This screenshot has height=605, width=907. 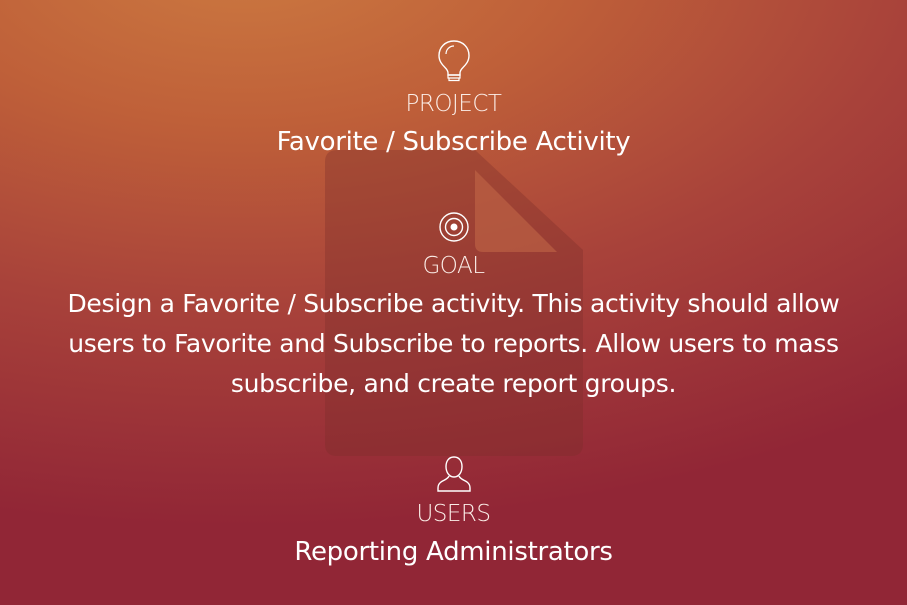 I want to click on project-title: Favorite / Subscribe Activity, so click(x=453, y=142).